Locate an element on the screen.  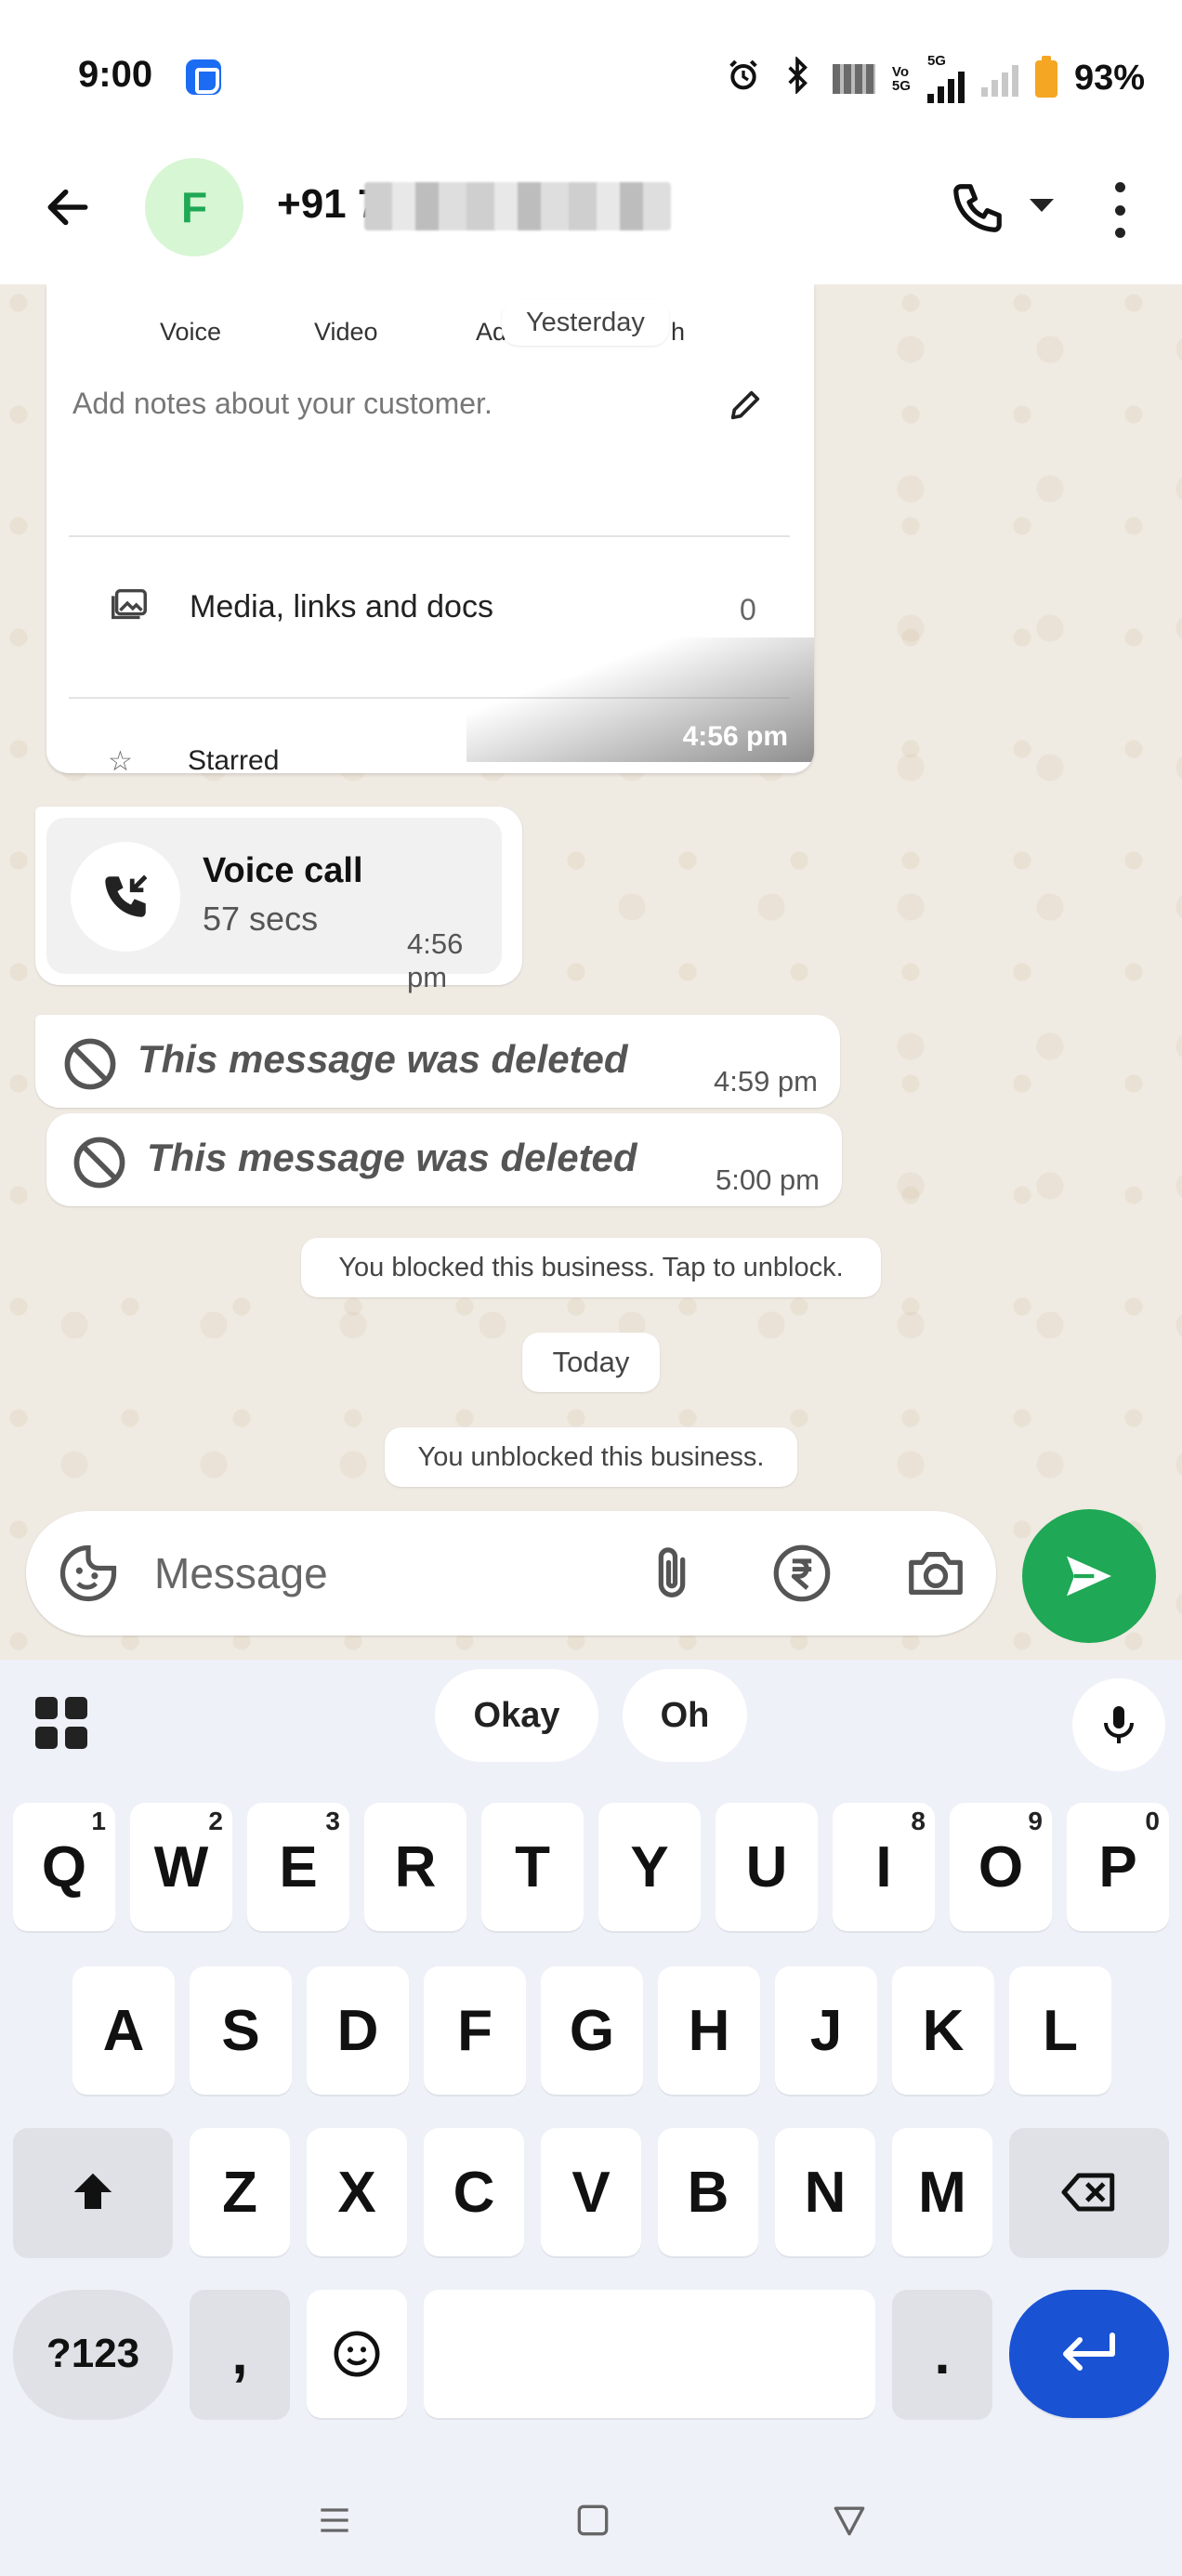
key-z: Z is located at coordinates (240, 2192).